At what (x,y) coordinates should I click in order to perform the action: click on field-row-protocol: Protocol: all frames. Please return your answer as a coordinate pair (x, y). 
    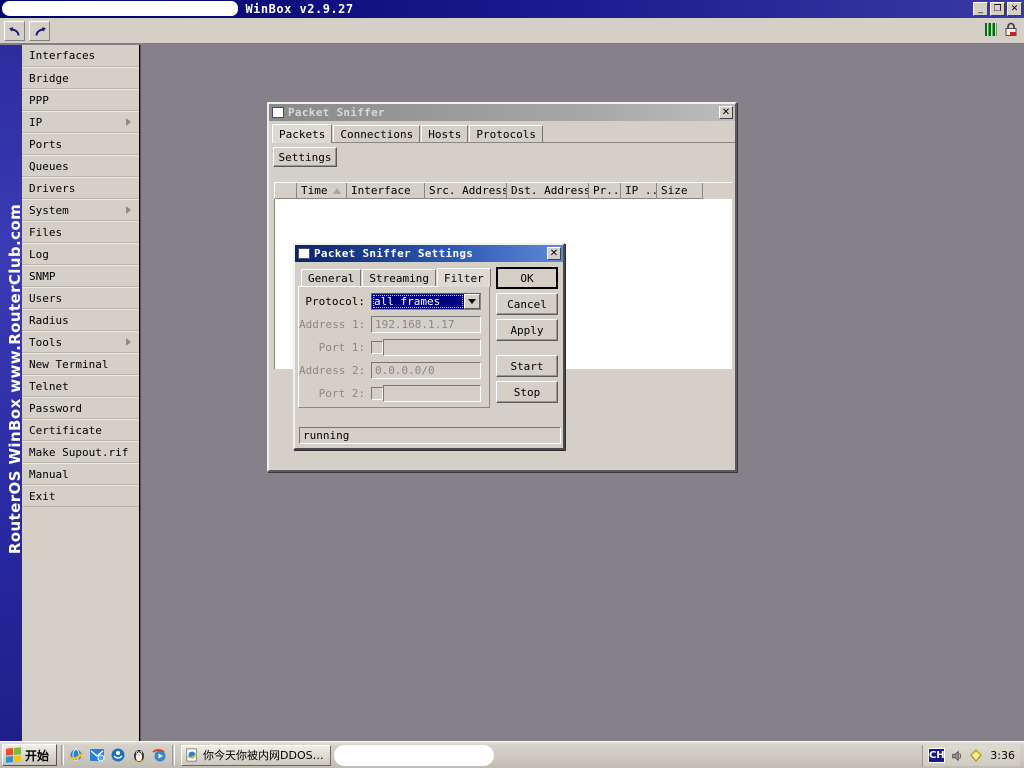
    Looking at the image, I should click on (390, 301).